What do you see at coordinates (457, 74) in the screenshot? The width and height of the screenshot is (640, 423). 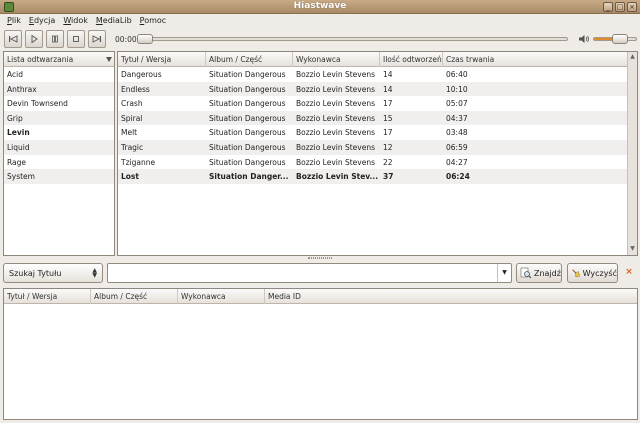 I see `track-duration: 06:40` at bounding box center [457, 74].